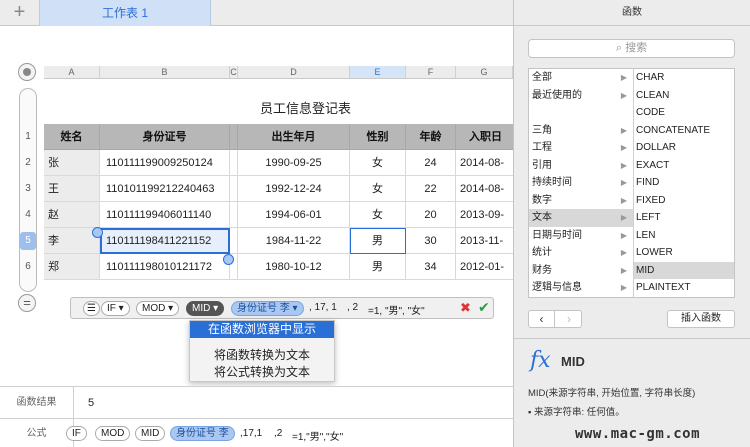 The image size is (750, 447). What do you see at coordinates (158, 308) in the screenshot?
I see `formula-token-mod: MOD ▾` at bounding box center [158, 308].